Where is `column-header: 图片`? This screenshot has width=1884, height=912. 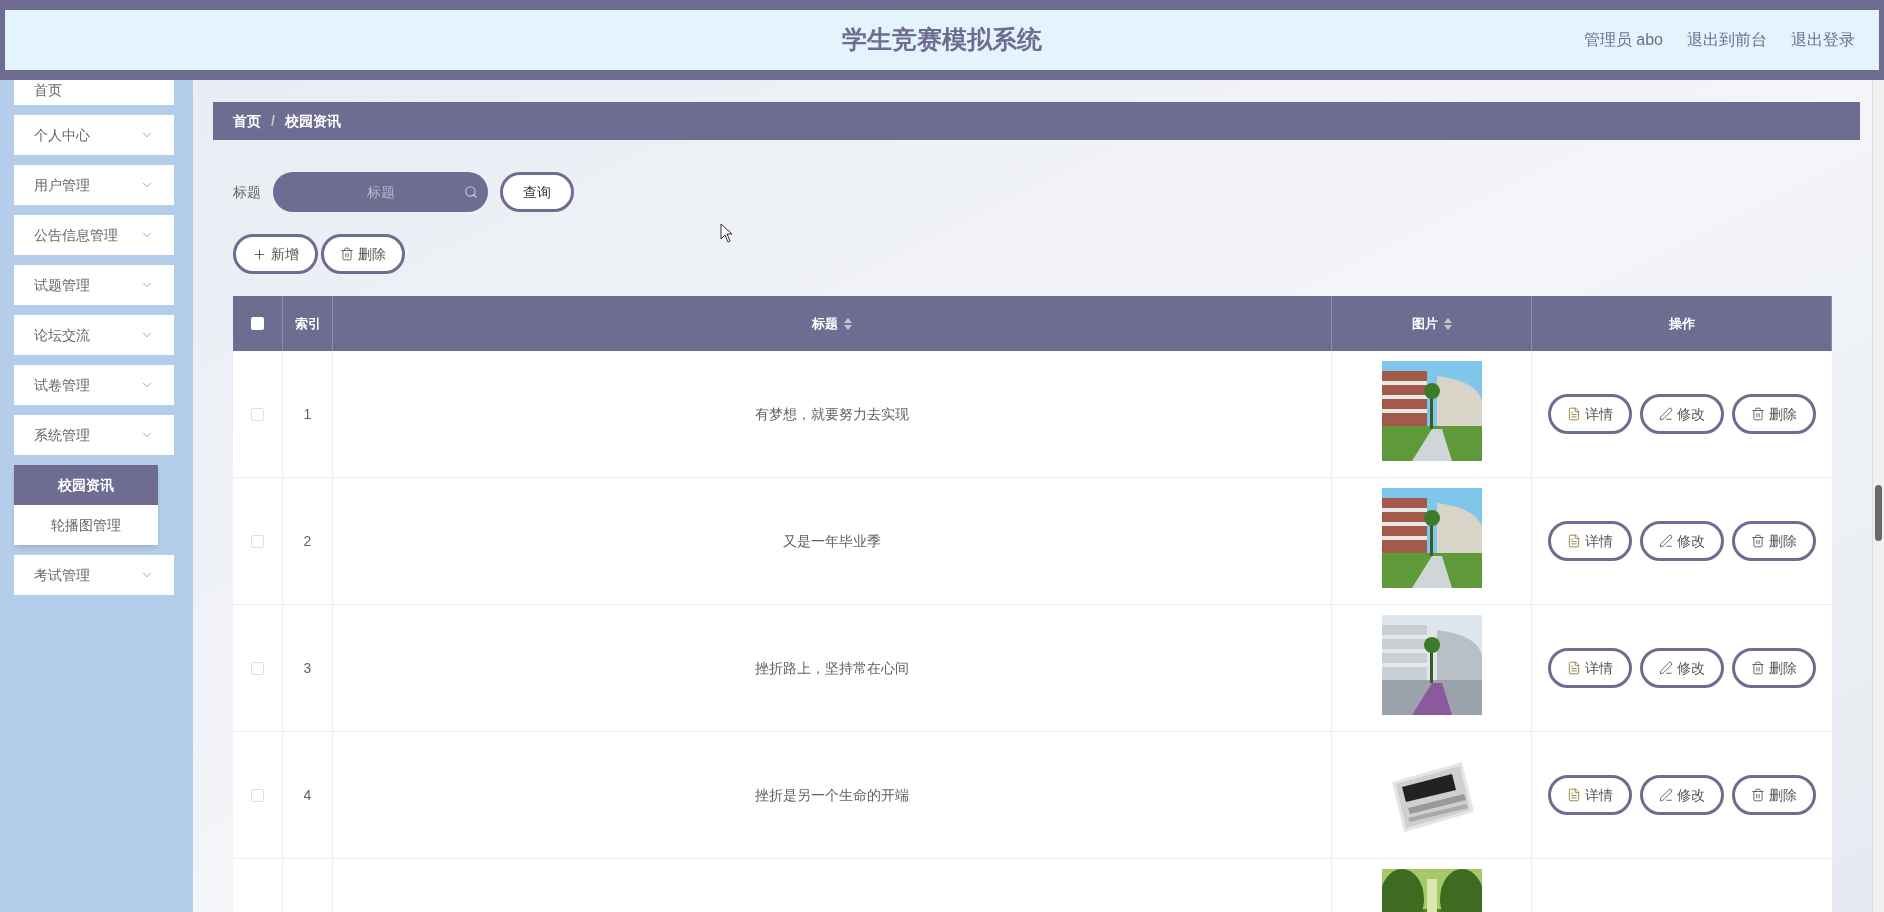 column-header: 图片 is located at coordinates (1432, 323).